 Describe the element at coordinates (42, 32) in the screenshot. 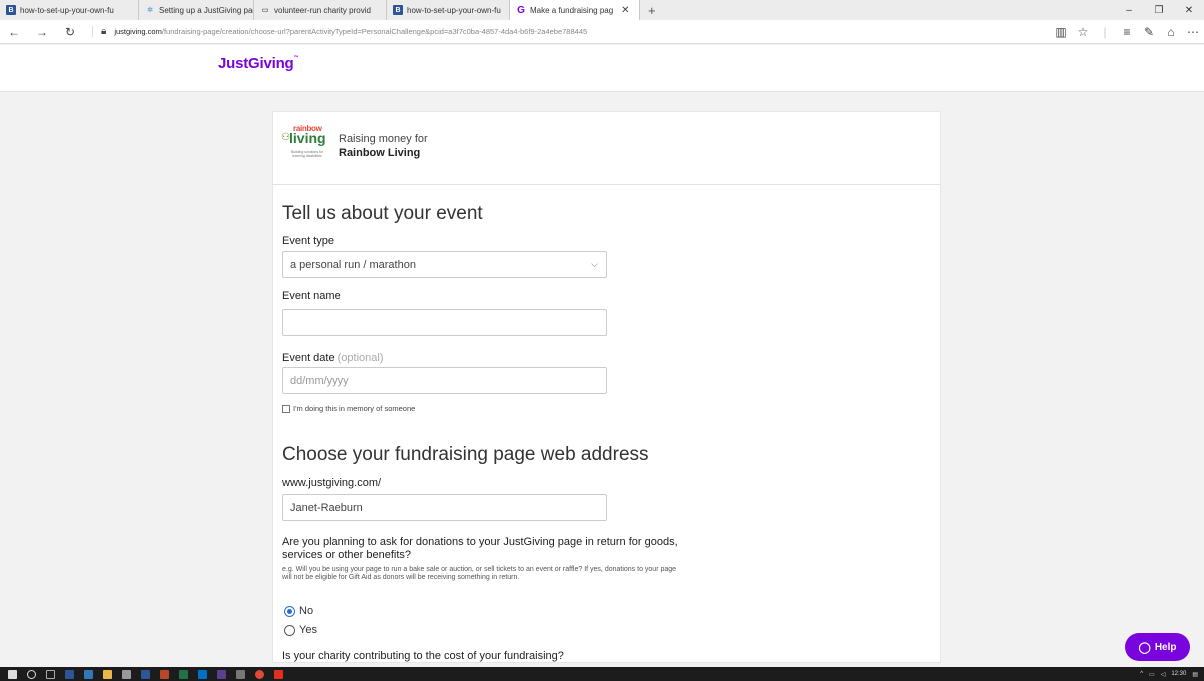

I see `forward-icon: →` at that location.